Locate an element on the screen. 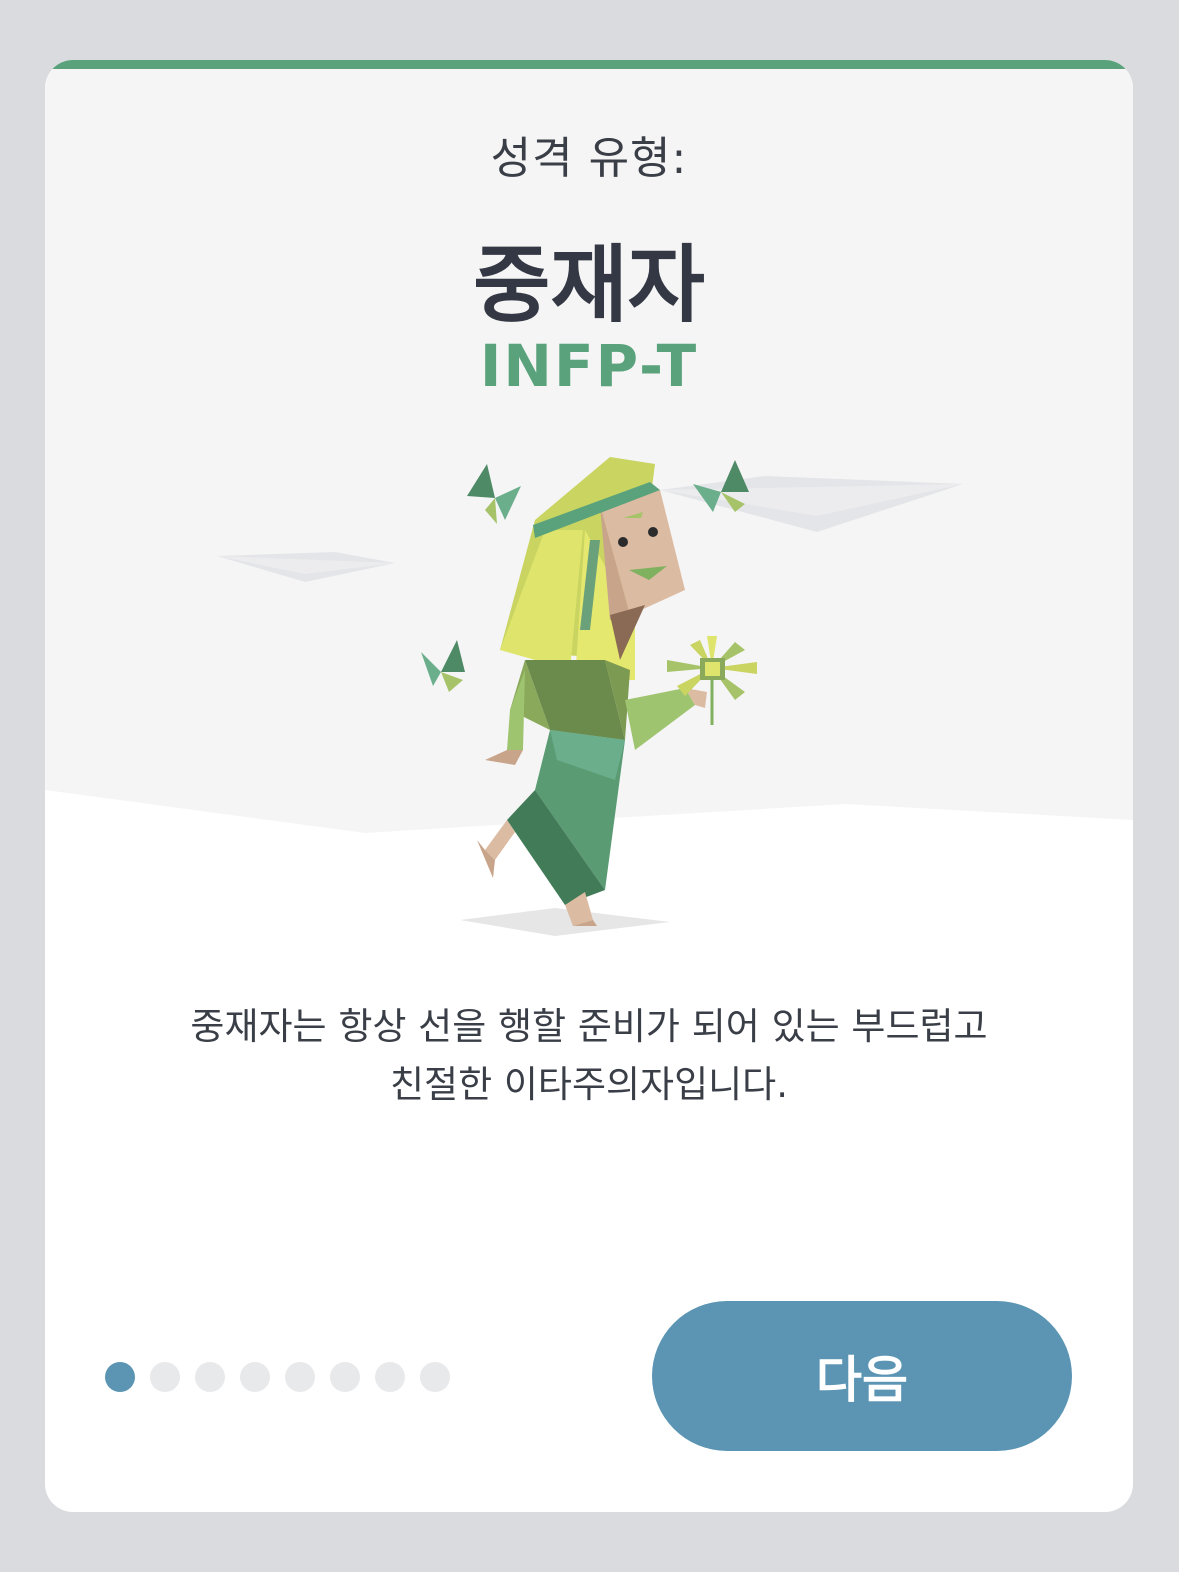 The image size is (1179, 1572). description-line-1: 중재자는 항상 선을 행할 준비가 되어 있는 부드럽고 is located at coordinates (589, 1026).